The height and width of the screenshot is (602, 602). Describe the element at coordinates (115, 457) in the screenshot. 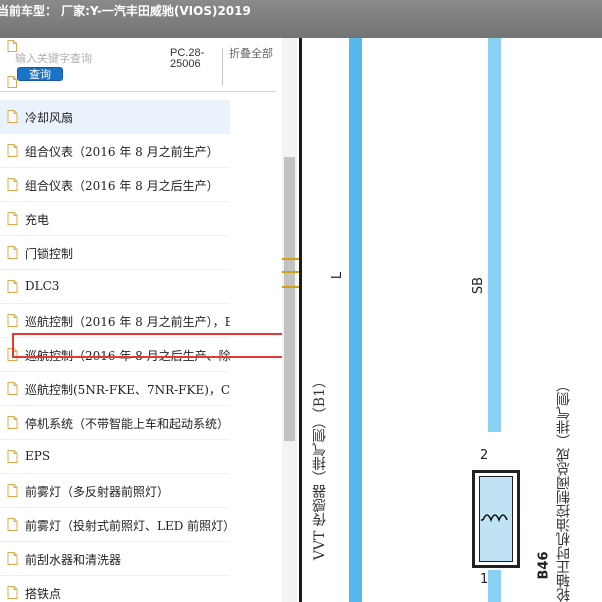

I see `list-item: EPS` at that location.